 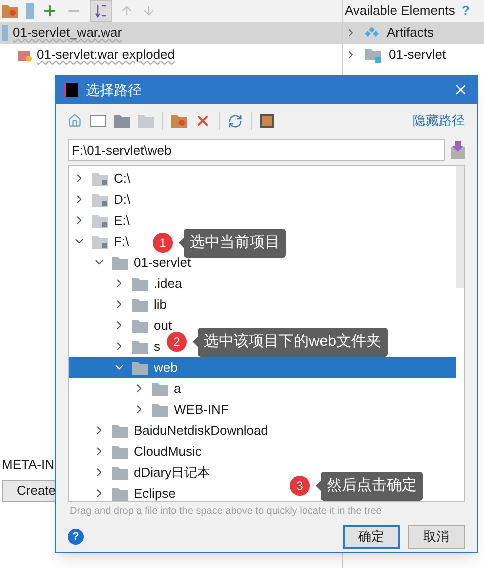 I want to click on tree-row: D:\, so click(x=103, y=199).